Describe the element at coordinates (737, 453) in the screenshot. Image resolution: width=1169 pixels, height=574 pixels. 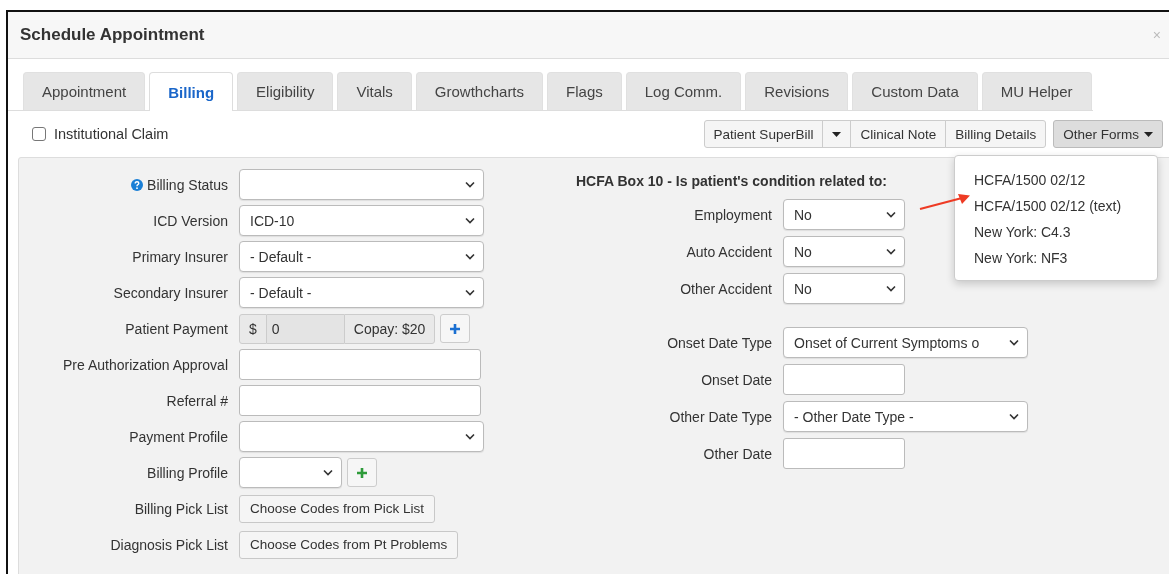
I see `field-label: Other Date` at that location.